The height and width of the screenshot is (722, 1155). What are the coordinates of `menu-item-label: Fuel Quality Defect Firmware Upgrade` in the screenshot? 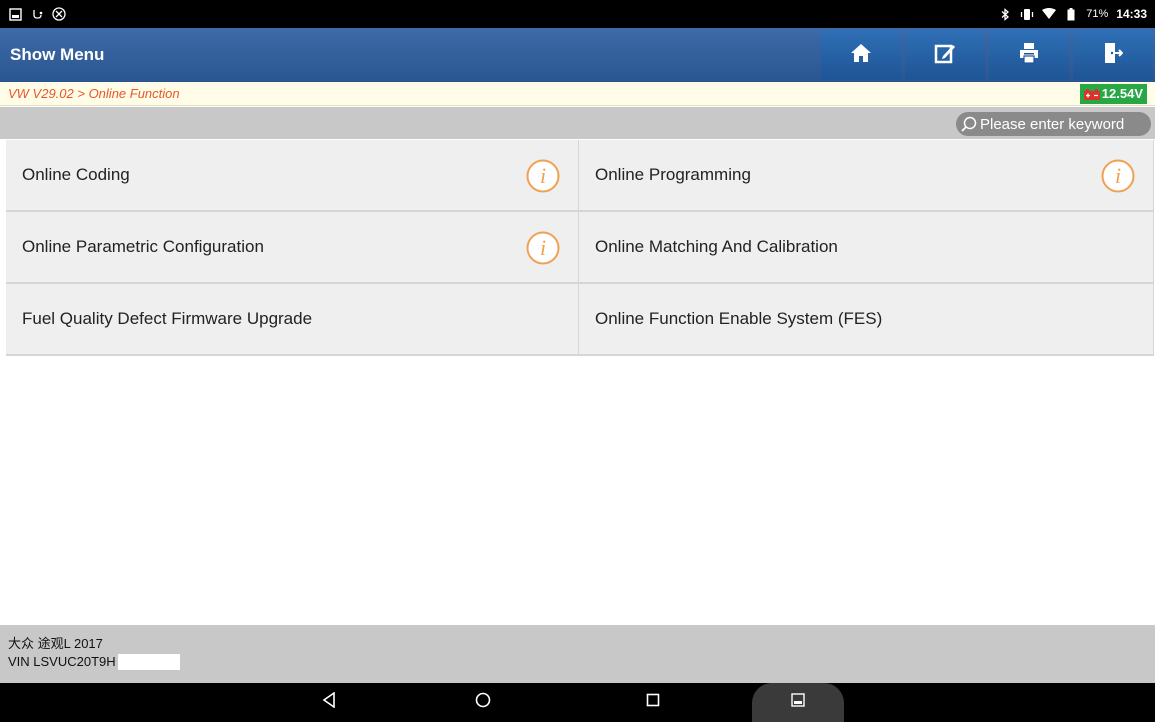 It's located at (167, 318).